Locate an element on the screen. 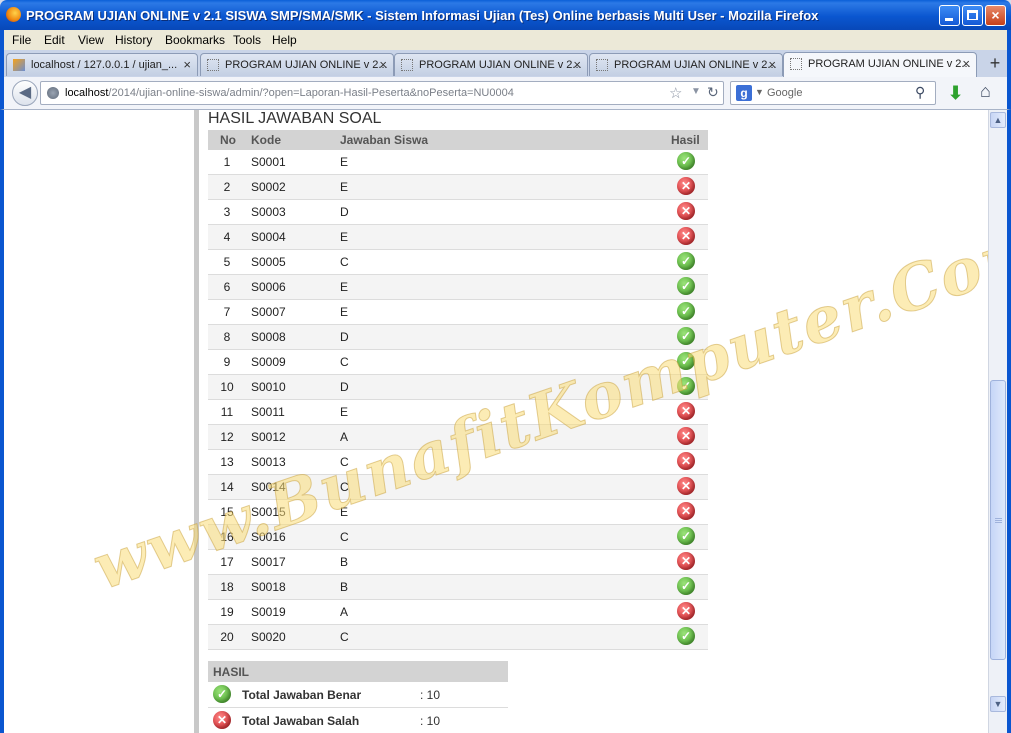 This screenshot has height=733, width=1011. row-number: 7 is located at coordinates (227, 312).